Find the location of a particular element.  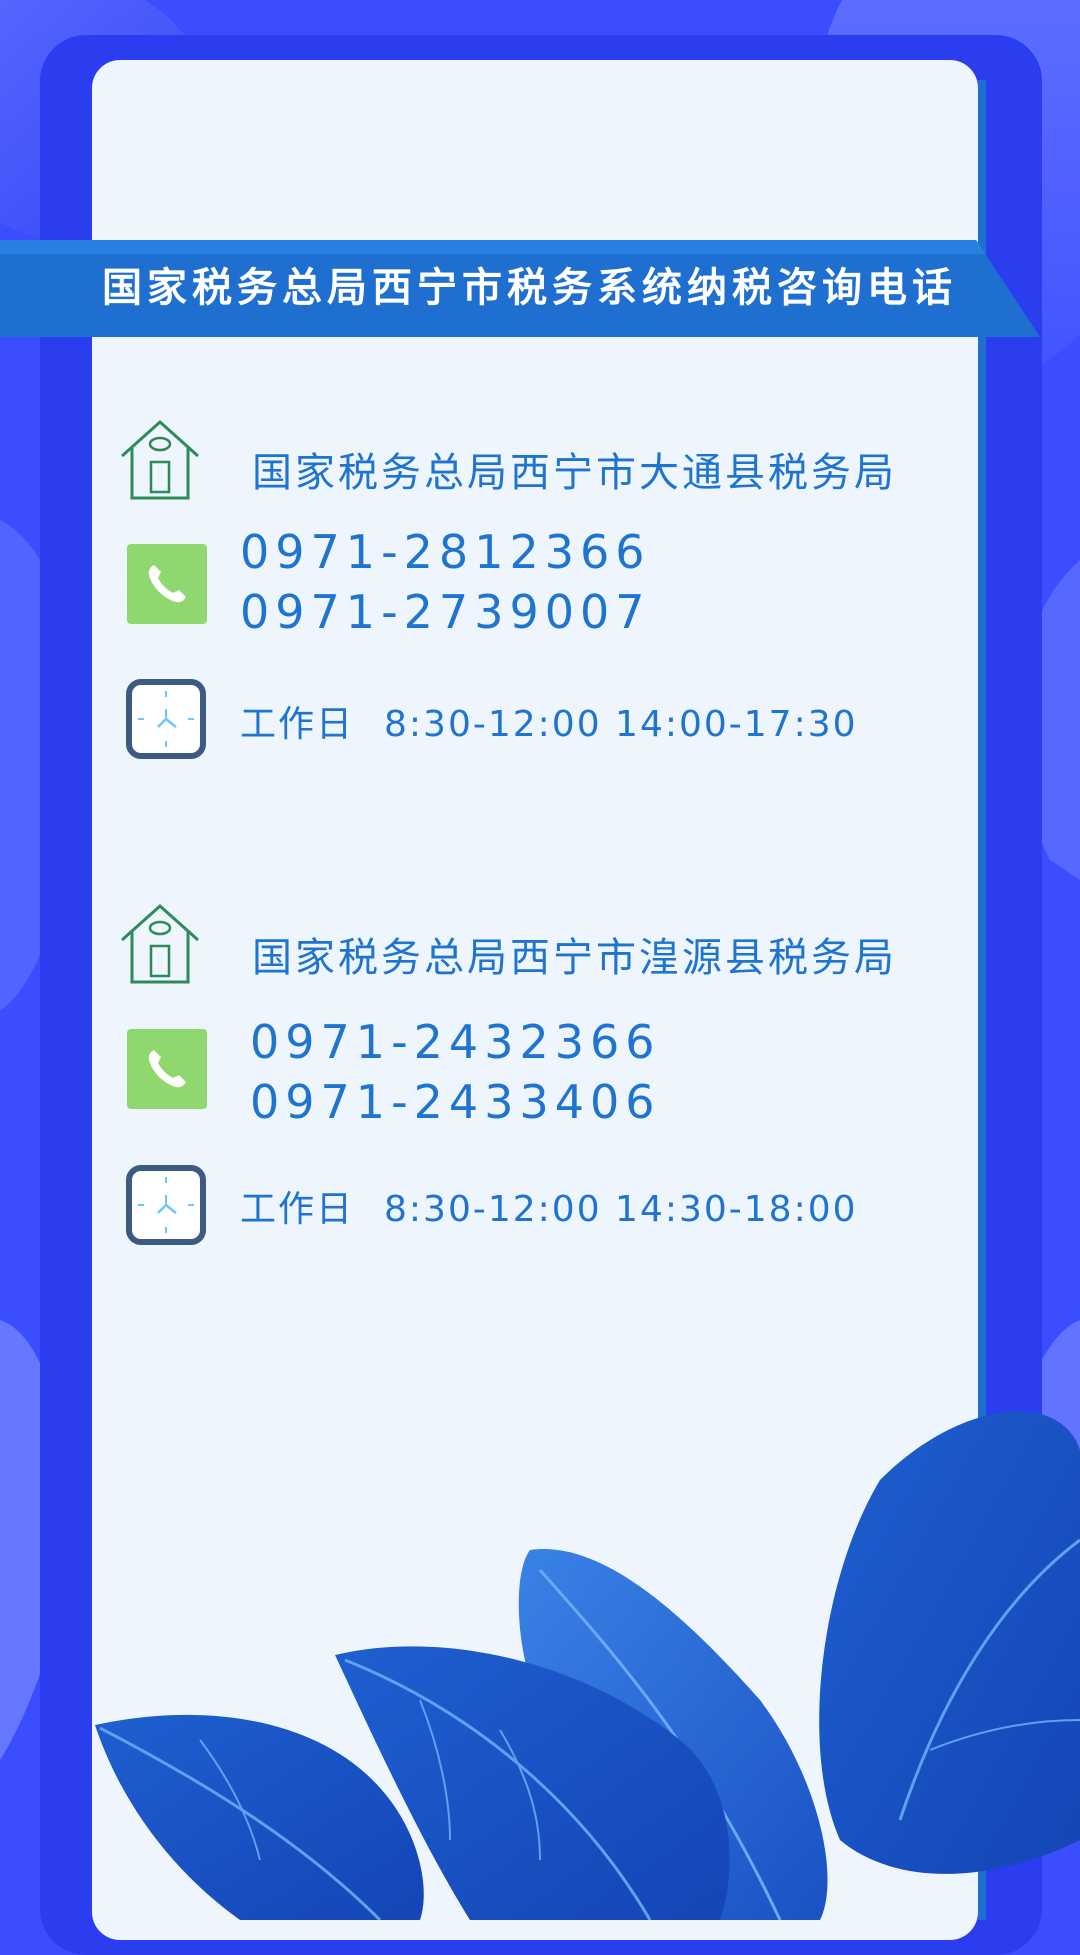

working-hours: 工作日 8:30-12:00 14:30-18:00 is located at coordinates (549, 1206).